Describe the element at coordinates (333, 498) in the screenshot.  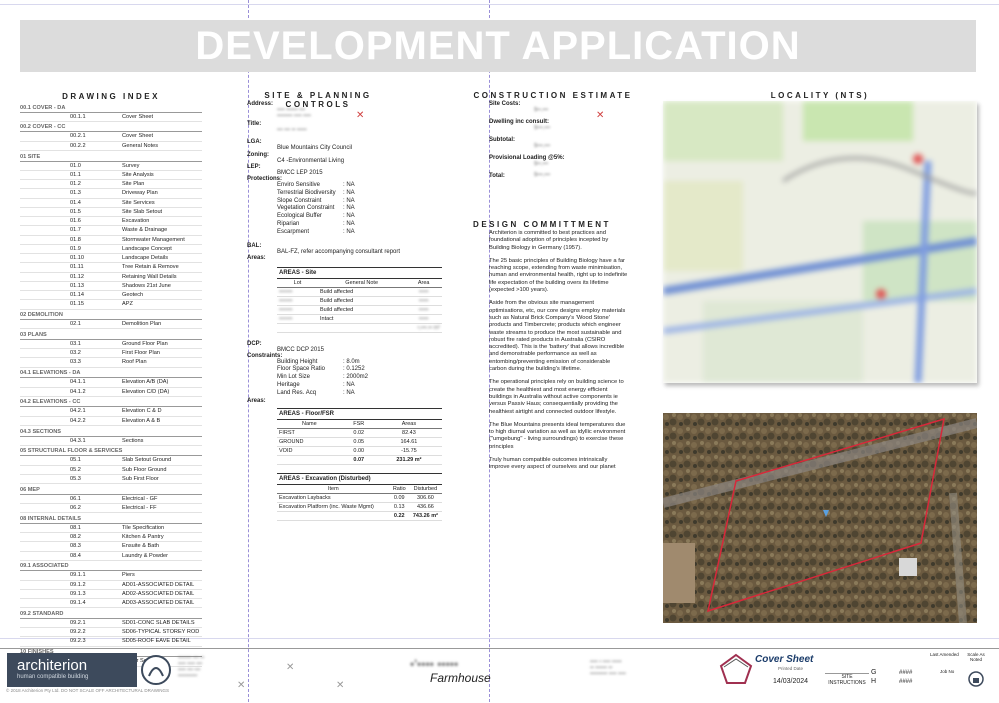
I see `table-cell: Excavation Laybacks` at that location.